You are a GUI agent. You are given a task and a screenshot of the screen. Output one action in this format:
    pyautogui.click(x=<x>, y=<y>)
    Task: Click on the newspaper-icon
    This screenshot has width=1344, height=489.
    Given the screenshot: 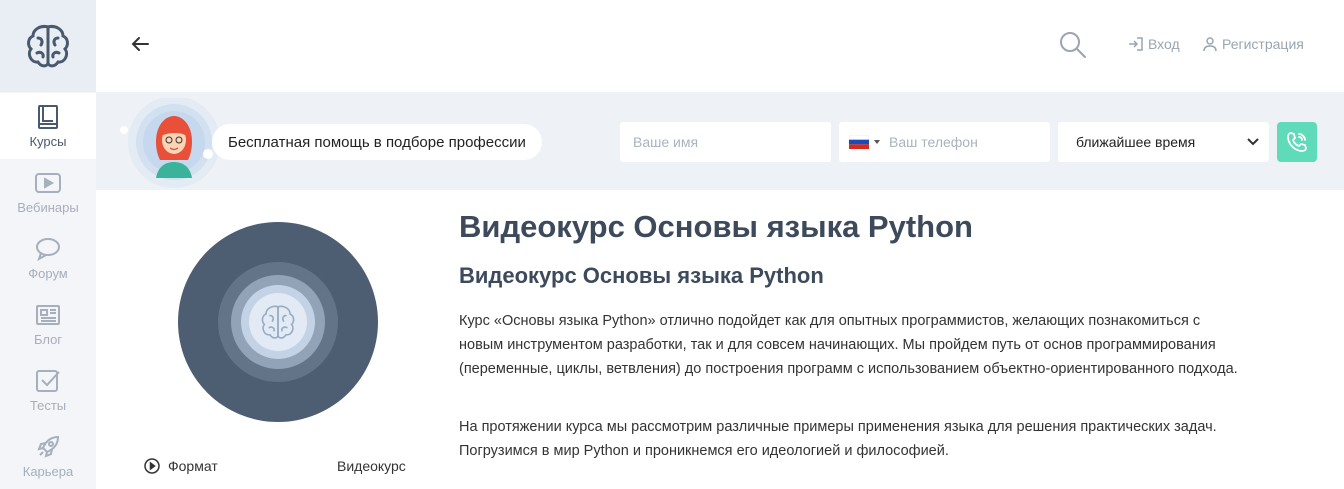 What is the action you would take?
    pyautogui.click(x=48, y=315)
    